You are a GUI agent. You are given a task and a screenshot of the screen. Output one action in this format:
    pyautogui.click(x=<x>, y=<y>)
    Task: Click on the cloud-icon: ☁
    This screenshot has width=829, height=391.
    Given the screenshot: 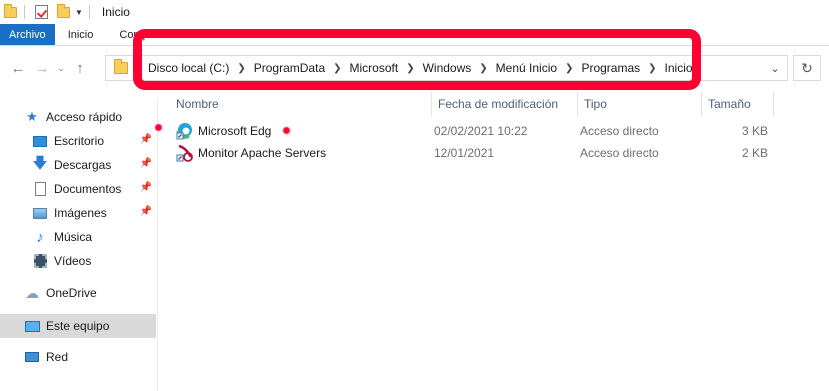 What is the action you would take?
    pyautogui.click(x=32, y=292)
    